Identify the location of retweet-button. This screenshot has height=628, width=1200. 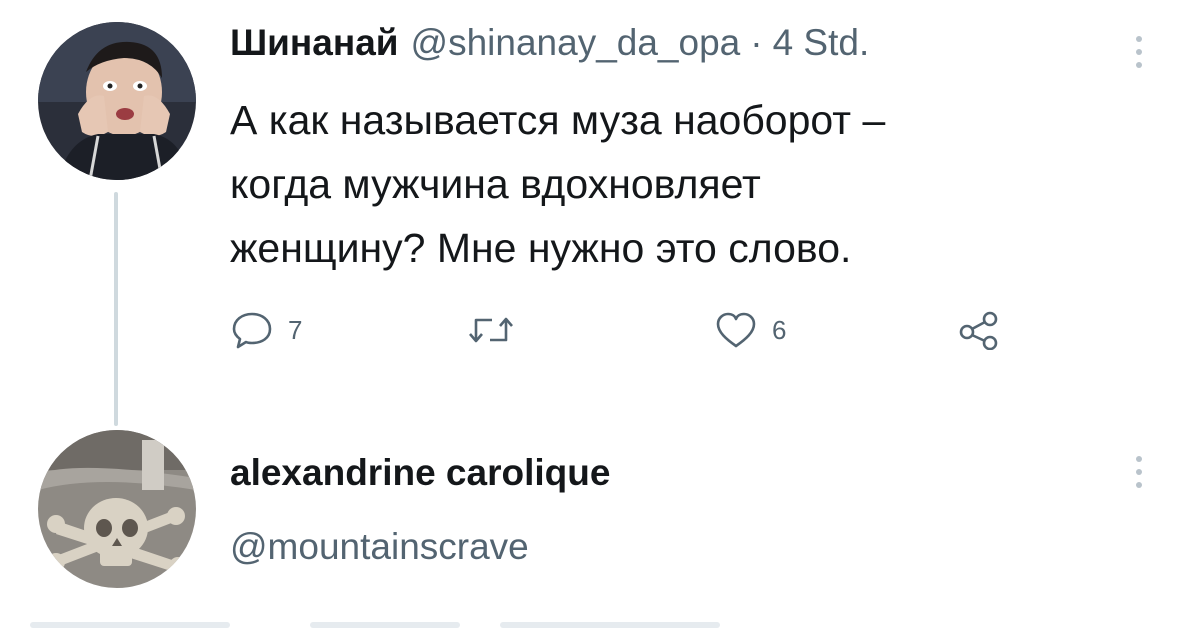
(498, 330).